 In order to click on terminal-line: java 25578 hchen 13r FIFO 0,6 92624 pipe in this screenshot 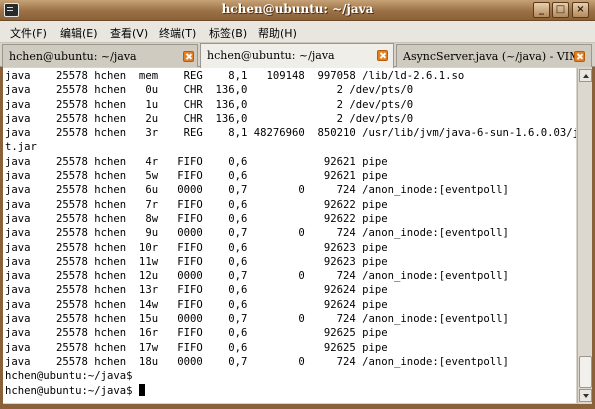, I will do `click(196, 290)`.